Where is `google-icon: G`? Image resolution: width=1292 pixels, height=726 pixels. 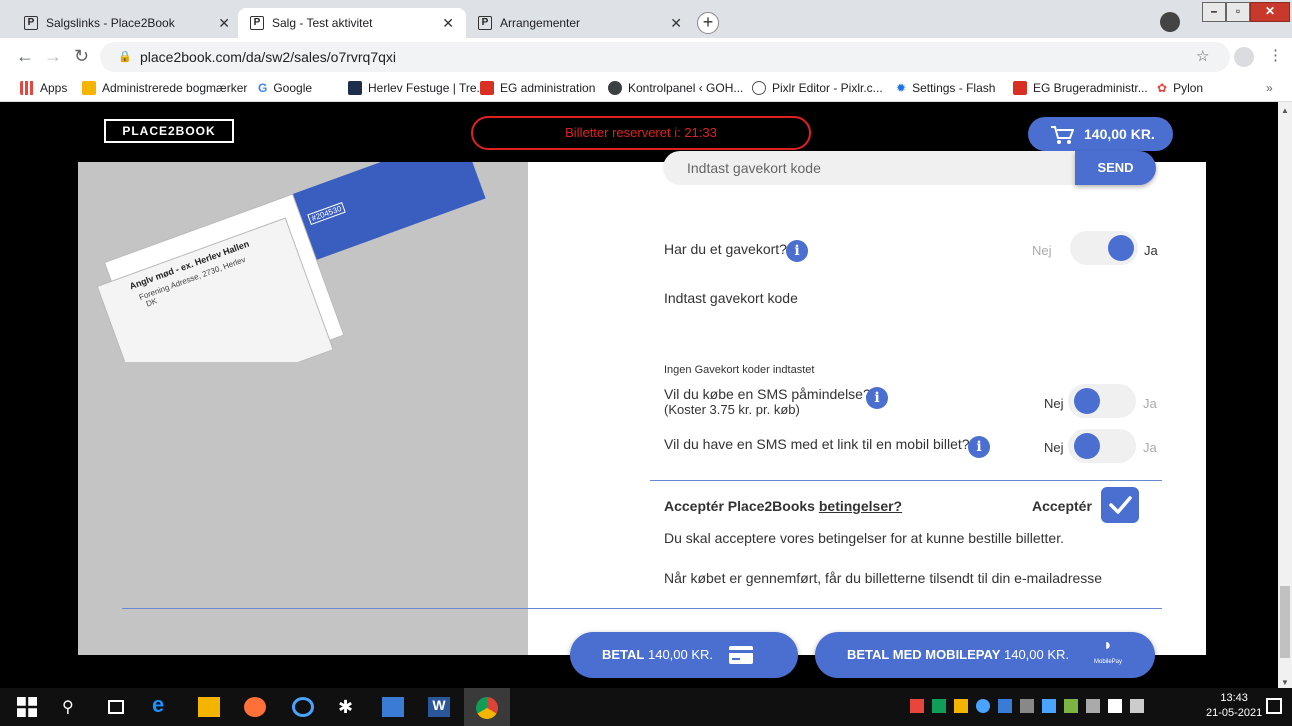
google-icon: G is located at coordinates (263, 88).